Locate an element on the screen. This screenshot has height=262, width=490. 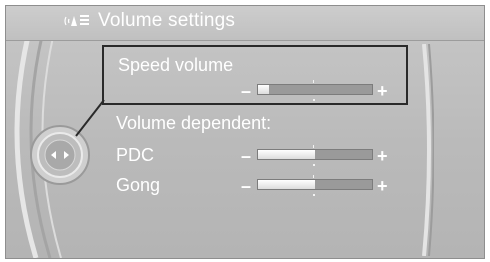
gong-slider is located at coordinates (315, 184).